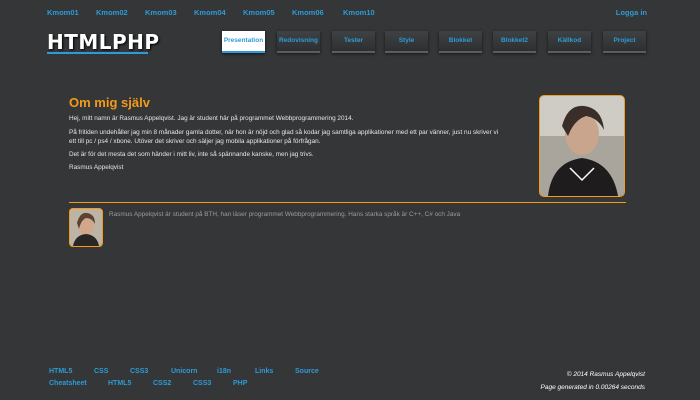 The height and width of the screenshot is (400, 700). I want to click on footer-link-html5: HTML5, so click(60, 371).